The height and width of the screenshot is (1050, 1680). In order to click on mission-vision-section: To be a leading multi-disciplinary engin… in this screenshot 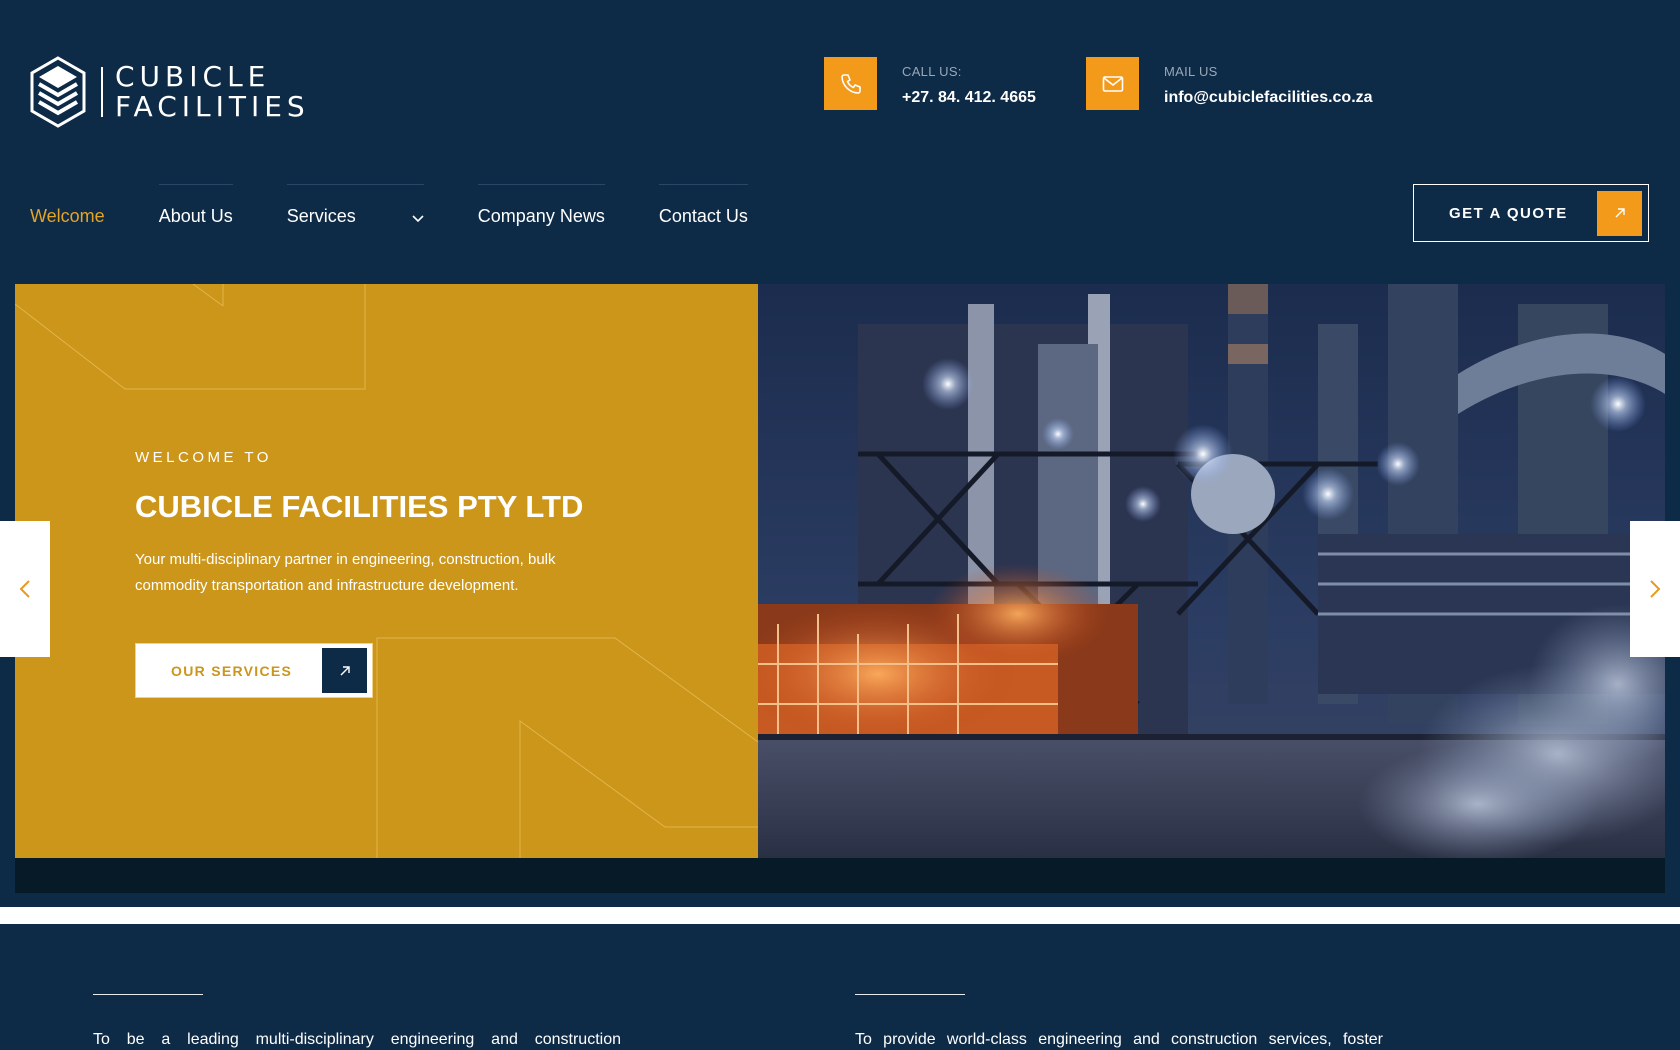, I will do `click(840, 987)`.